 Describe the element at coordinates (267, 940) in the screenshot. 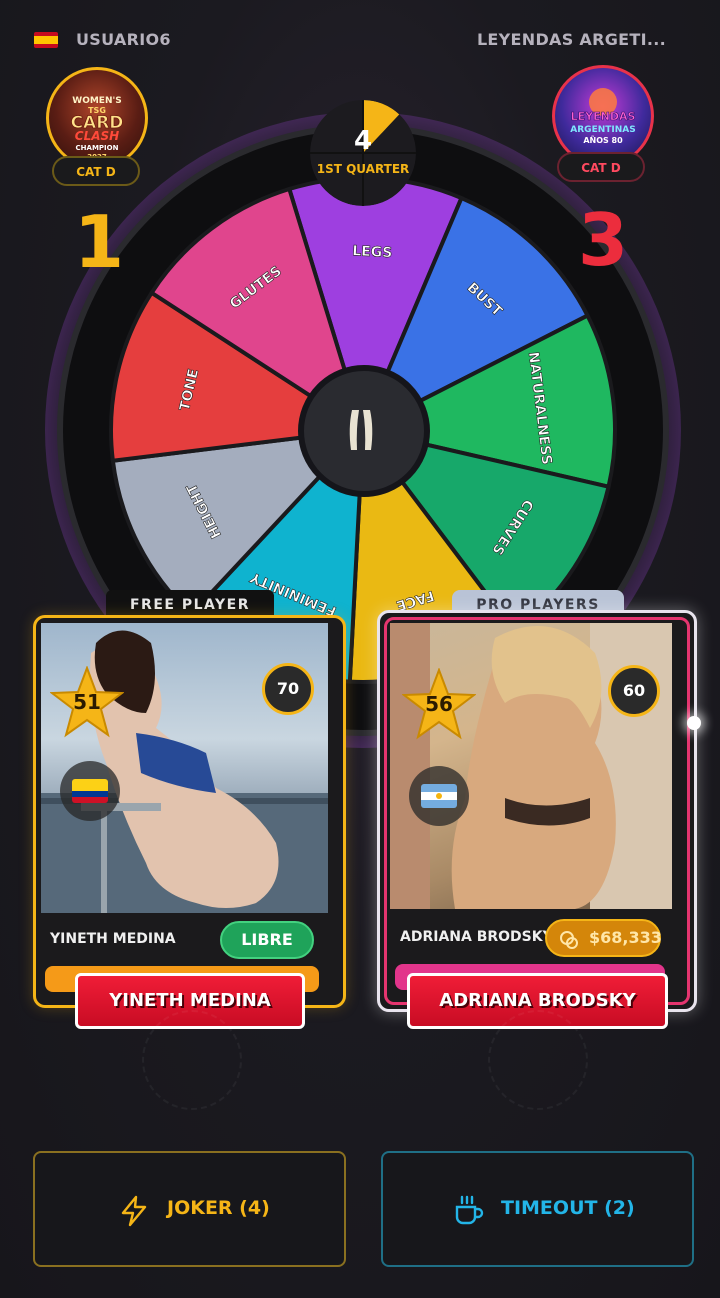

I see `status-pill: LIBRE` at that location.